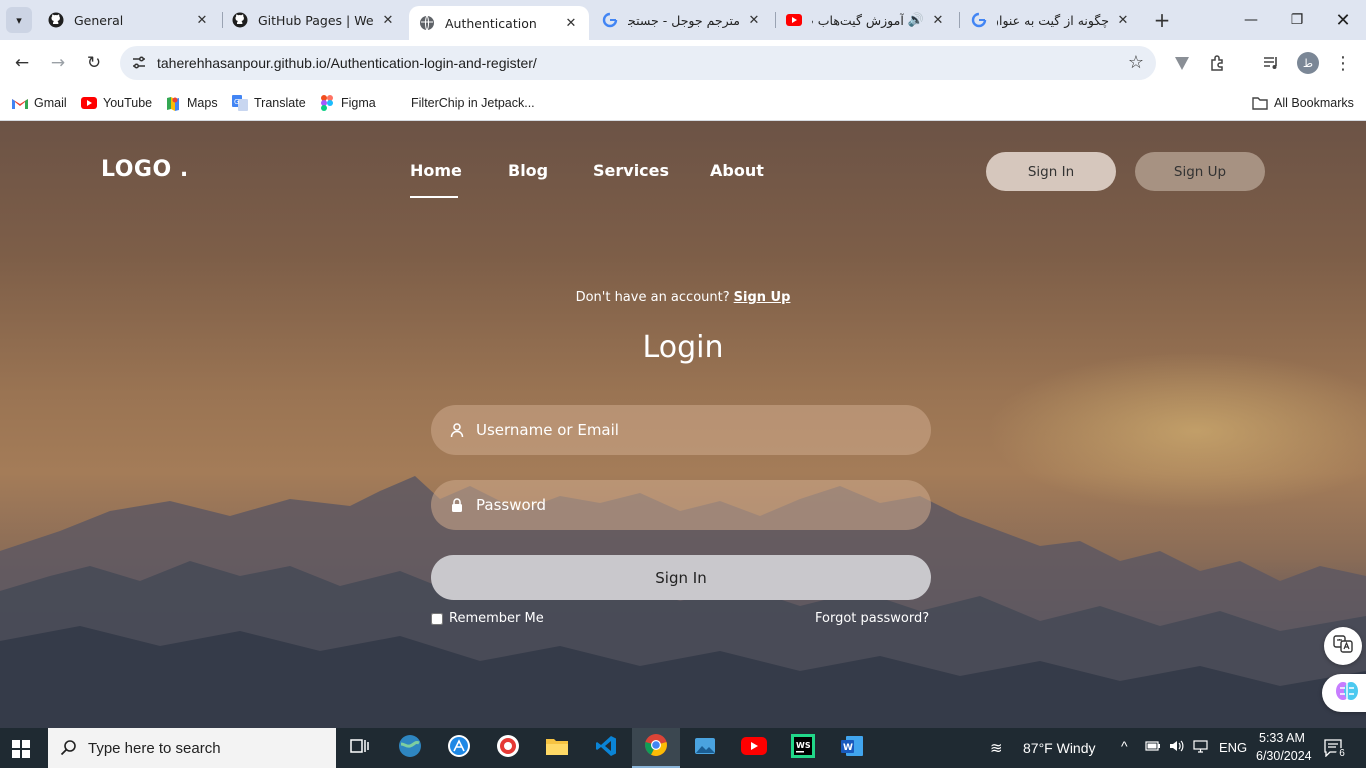 This screenshot has height=768, width=1366. I want to click on signup-prompt-text: Don't have an account?, so click(652, 297).